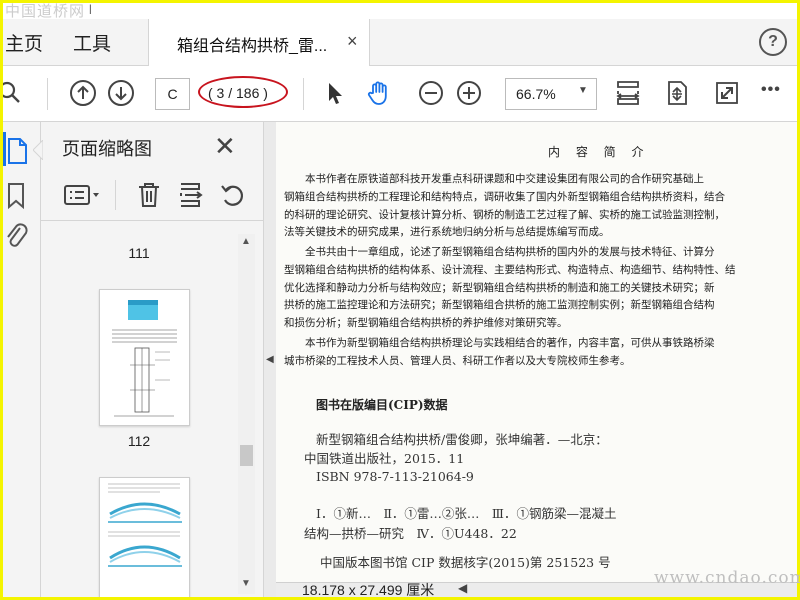 The image size is (800, 600). What do you see at coordinates (17, 151) in the screenshot?
I see `page-thumbnails-icon` at bounding box center [17, 151].